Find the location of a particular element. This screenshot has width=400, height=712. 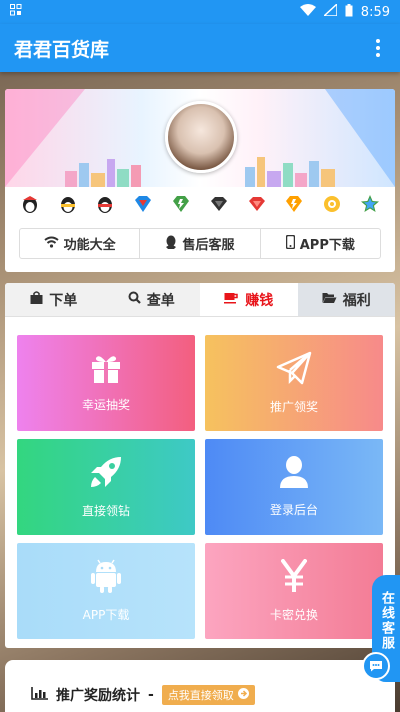

promotion-reward-tile: 推广领奖 is located at coordinates (294, 383).